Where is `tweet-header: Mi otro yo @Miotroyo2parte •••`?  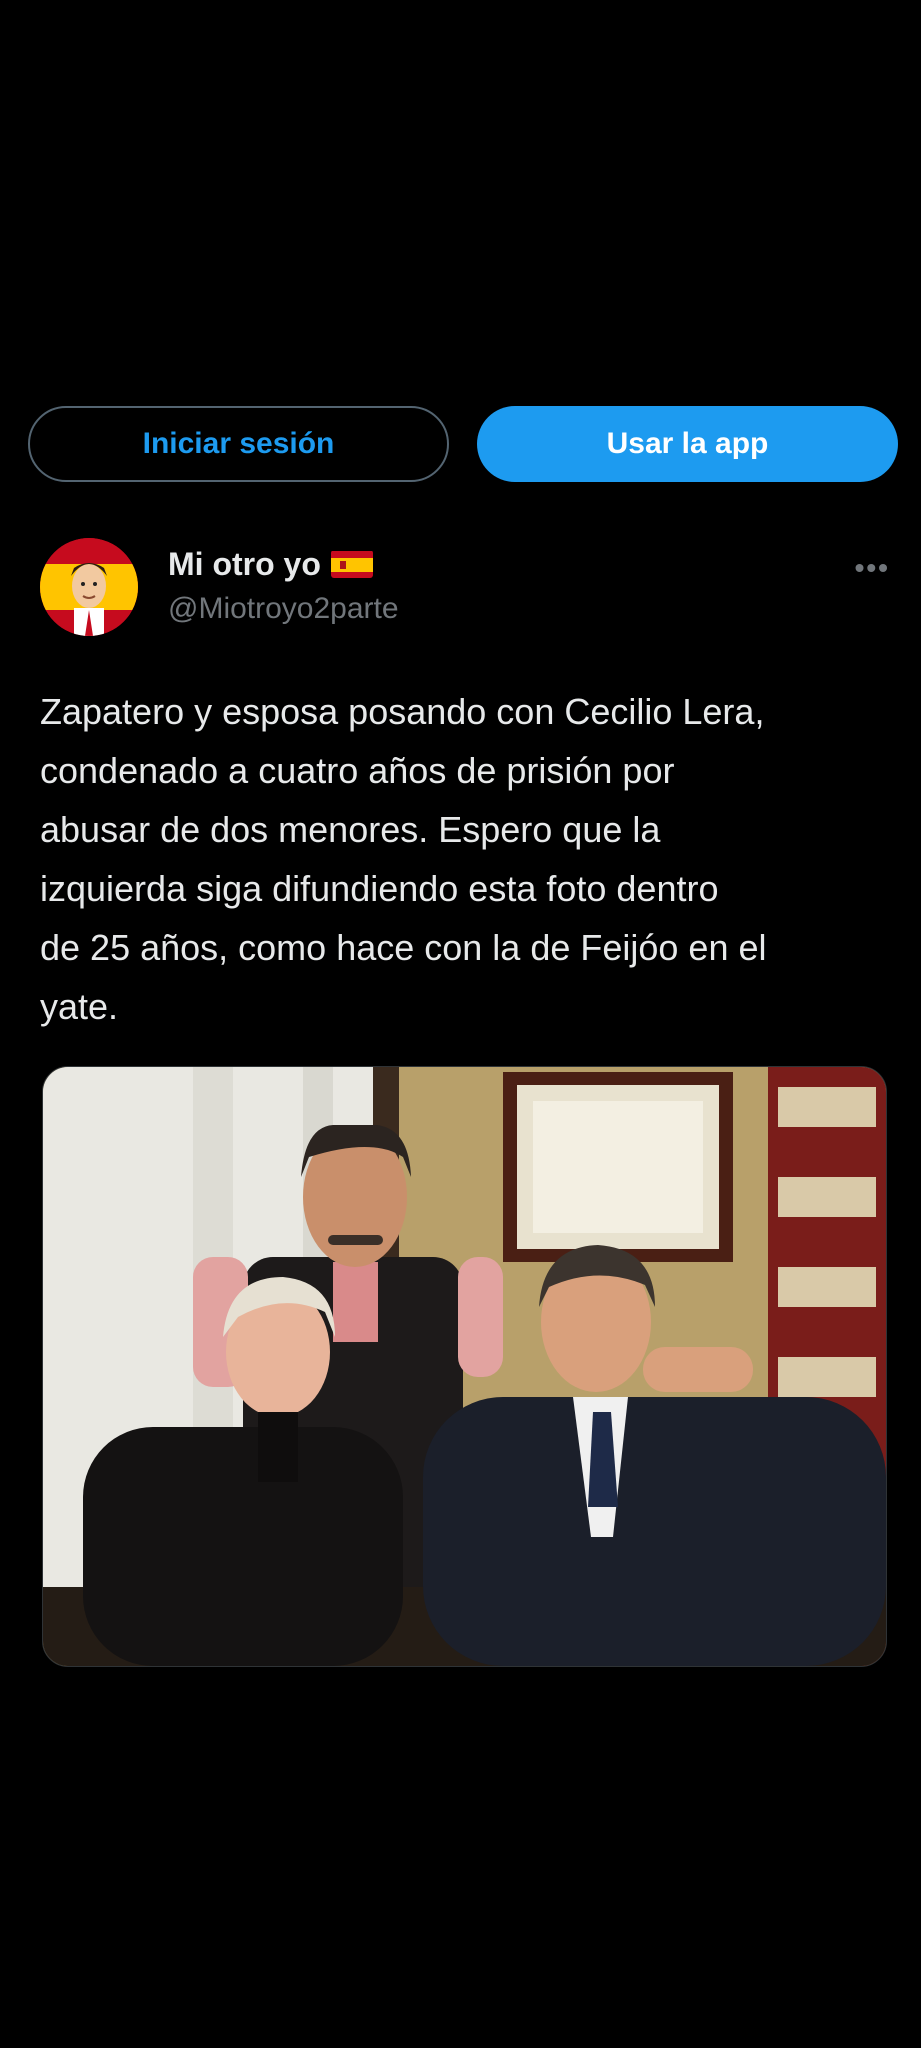 tweet-header: Mi otro yo @Miotroyo2parte ••• is located at coordinates (465, 588).